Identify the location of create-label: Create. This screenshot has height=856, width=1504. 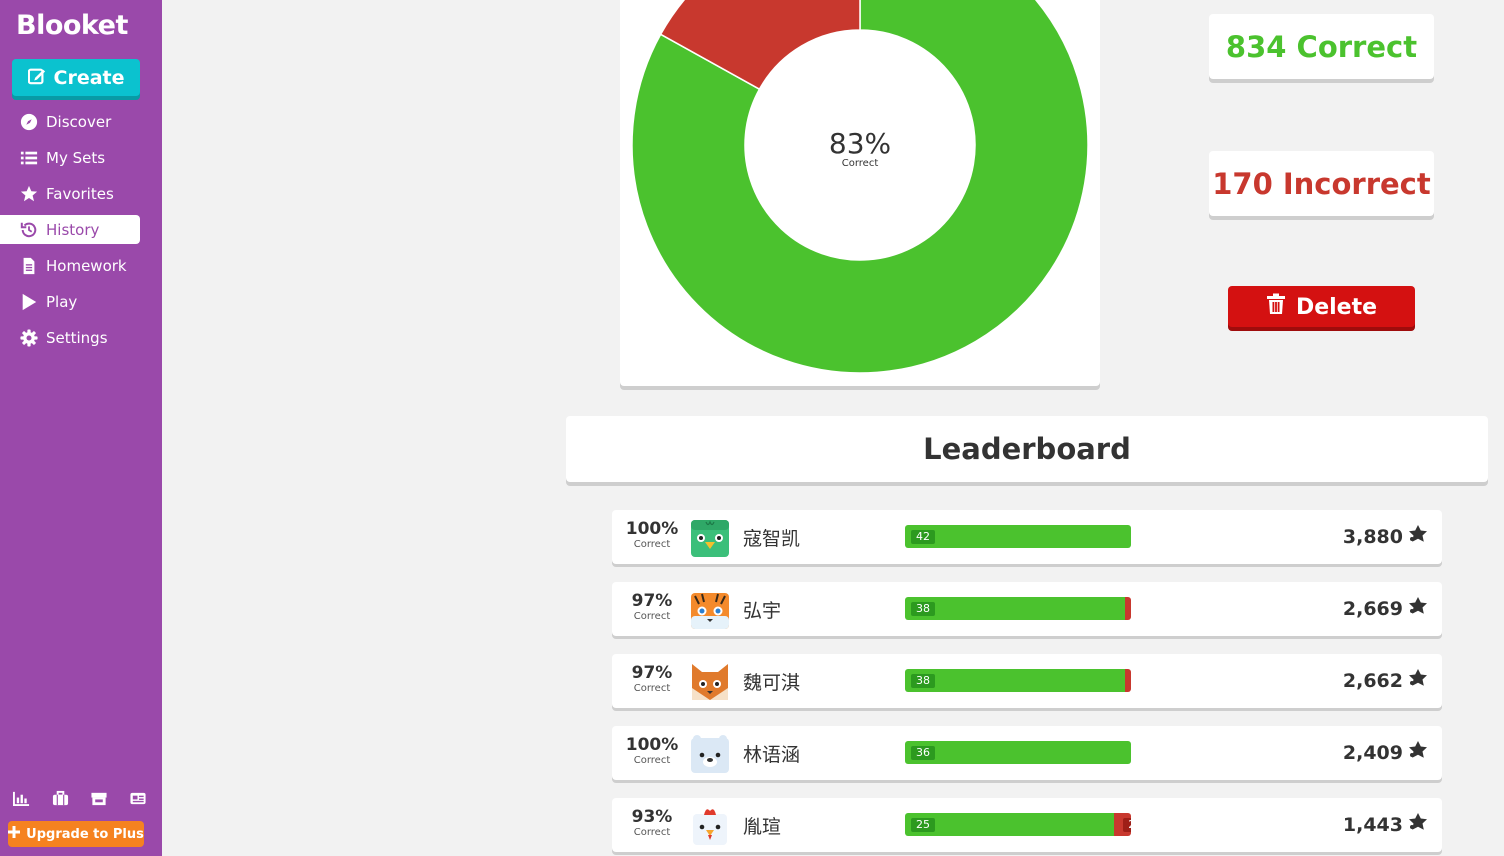
(89, 78).